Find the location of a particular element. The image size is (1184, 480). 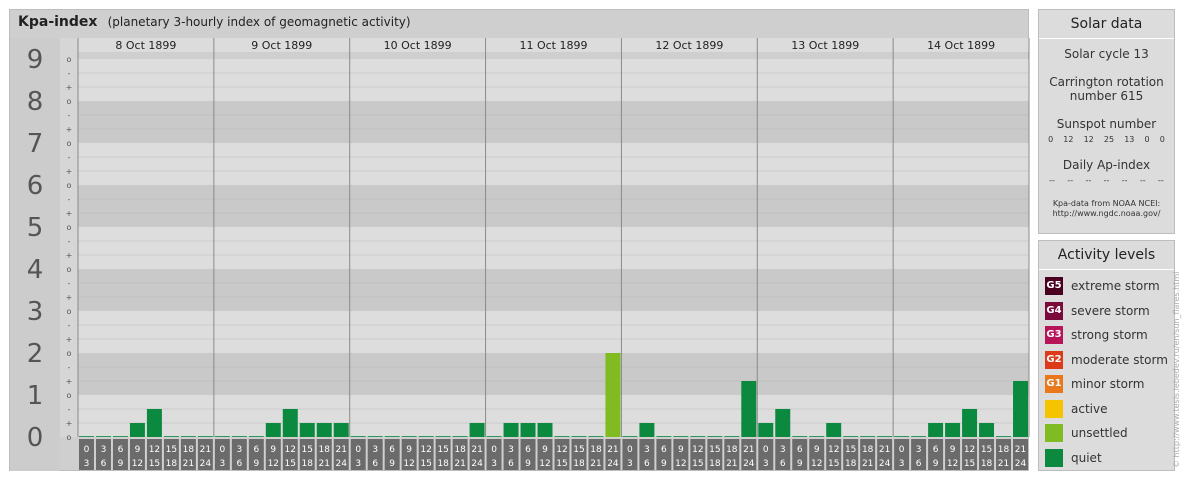

sunspot-value: 25 is located at coordinates (1109, 139).